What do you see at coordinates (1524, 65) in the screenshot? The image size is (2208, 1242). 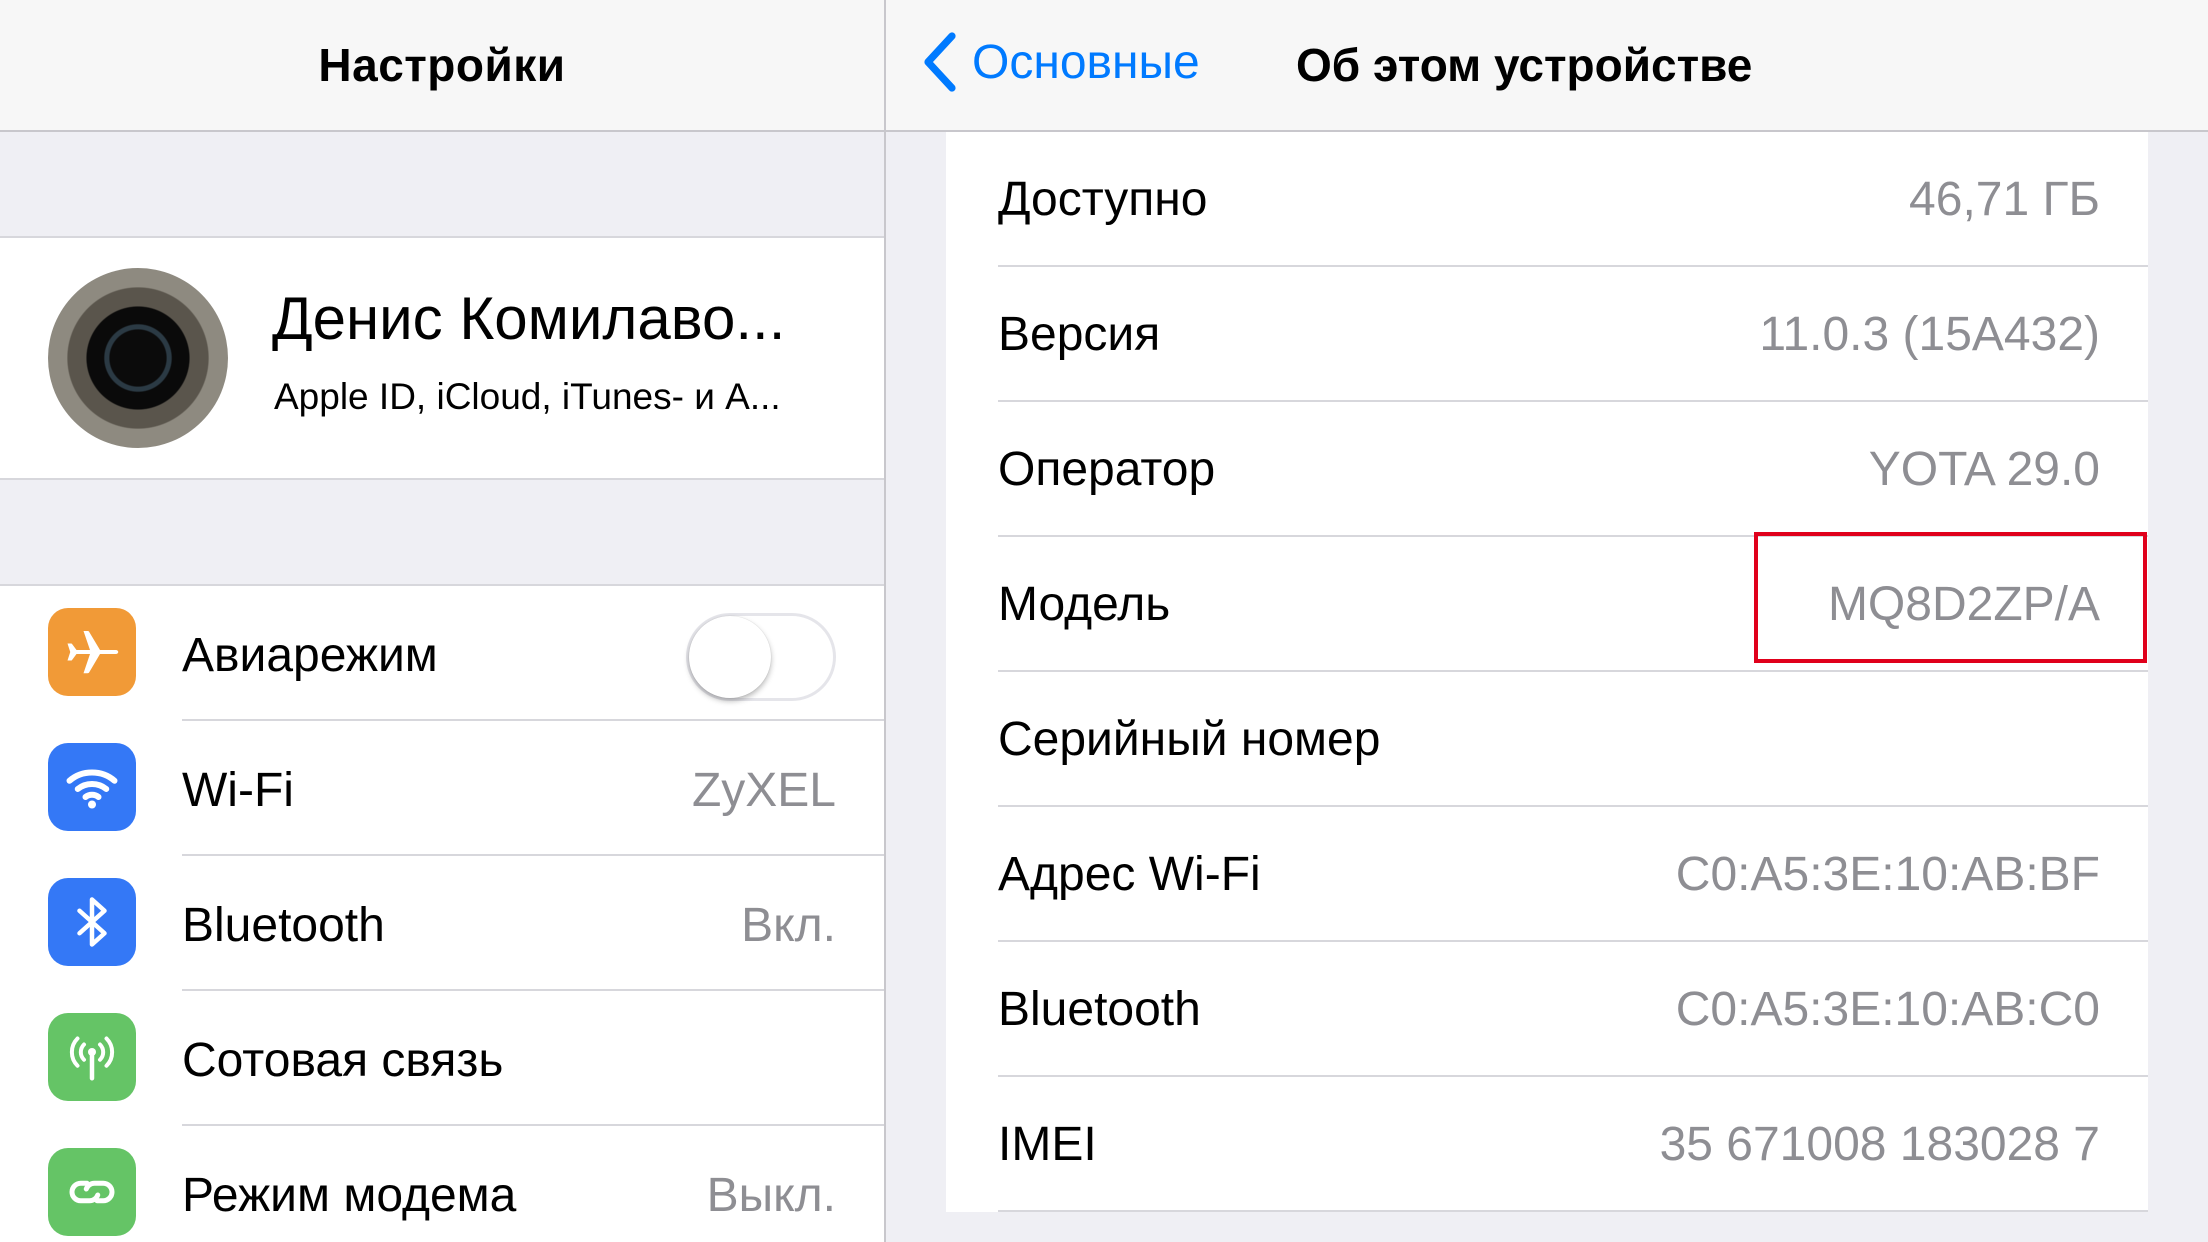 I see `about-title: Об этом устройстве` at bounding box center [1524, 65].